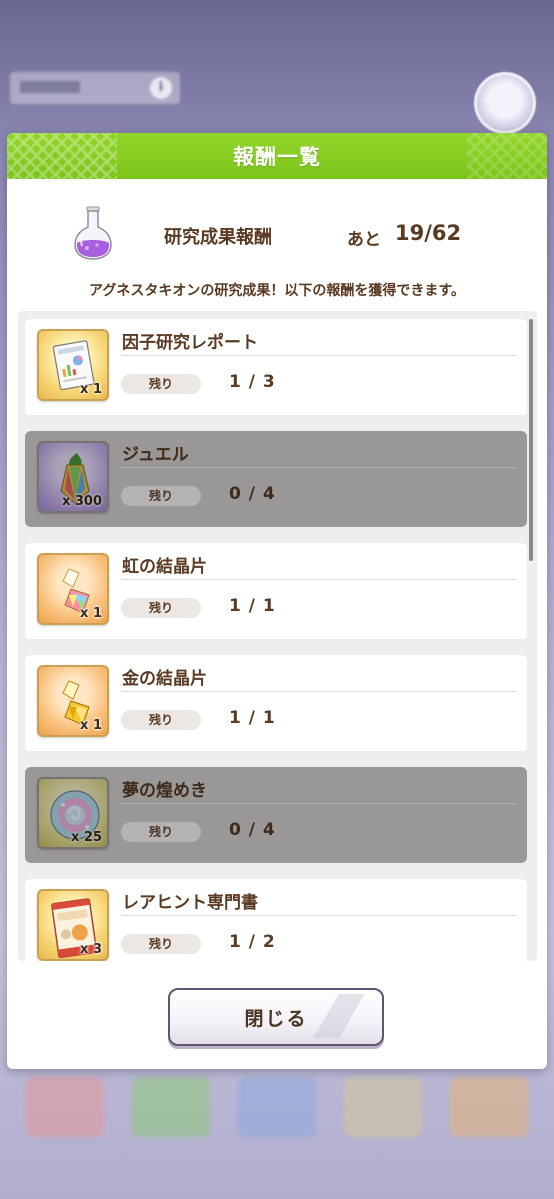 The width and height of the screenshot is (554, 1199). What do you see at coordinates (276, 479) in the screenshot?
I see `reward-item: x 300 ジュエル 残り 0 / 4` at bounding box center [276, 479].